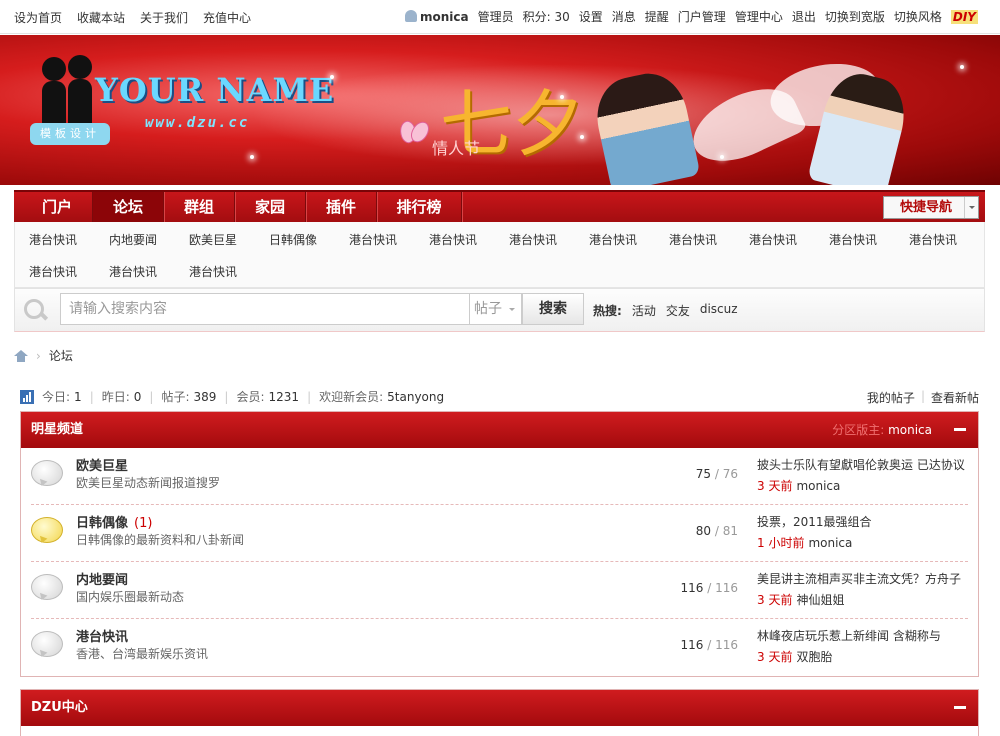 The height and width of the screenshot is (736, 1000). What do you see at coordinates (657, 16) in the screenshot?
I see `notifications-link: 提醒` at bounding box center [657, 16].